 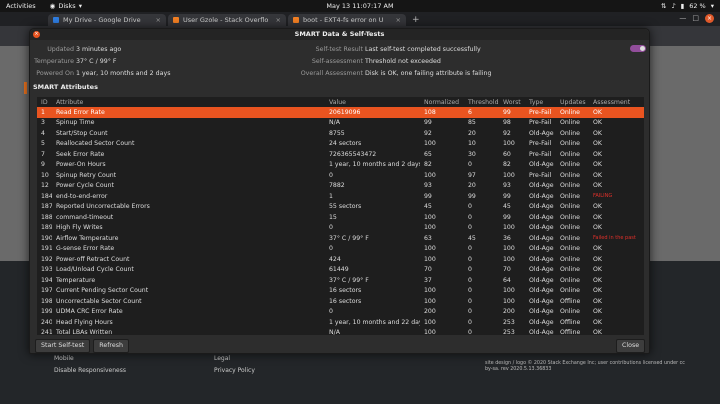 What do you see at coordinates (84, 332) in the screenshot?
I see `table-cell: Total LBAs Written` at bounding box center [84, 332].